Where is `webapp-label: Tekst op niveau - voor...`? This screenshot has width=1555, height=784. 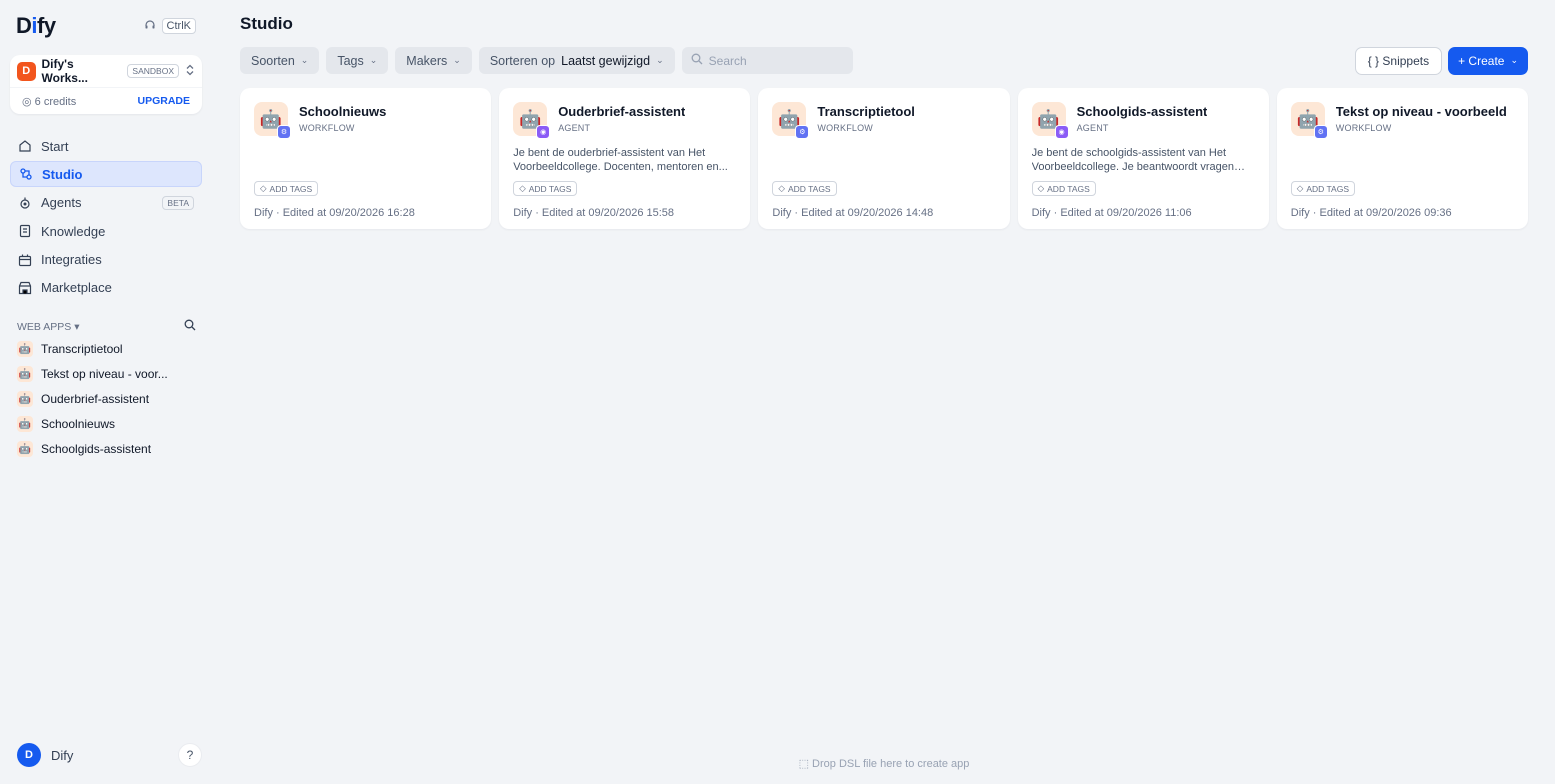
webapp-label: Tekst op niveau - voor... is located at coordinates (104, 374).